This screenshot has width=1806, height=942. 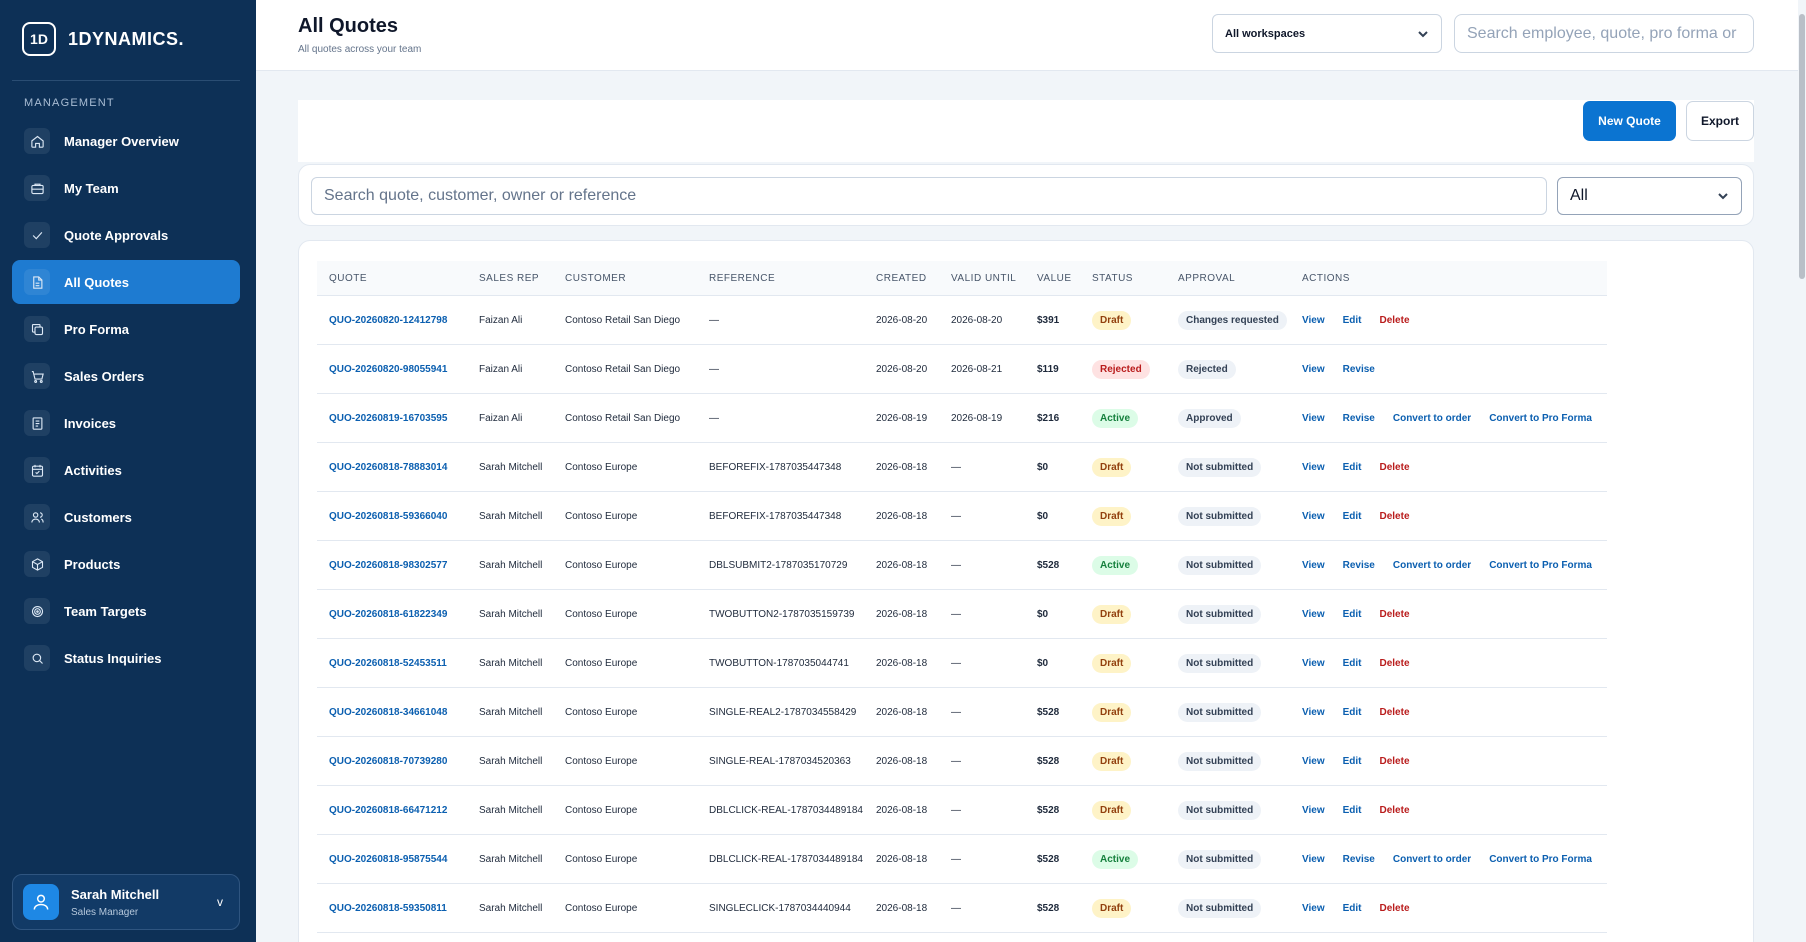 What do you see at coordinates (388, 418) in the screenshot?
I see `quote-link: QUO-20260819-16703595` at bounding box center [388, 418].